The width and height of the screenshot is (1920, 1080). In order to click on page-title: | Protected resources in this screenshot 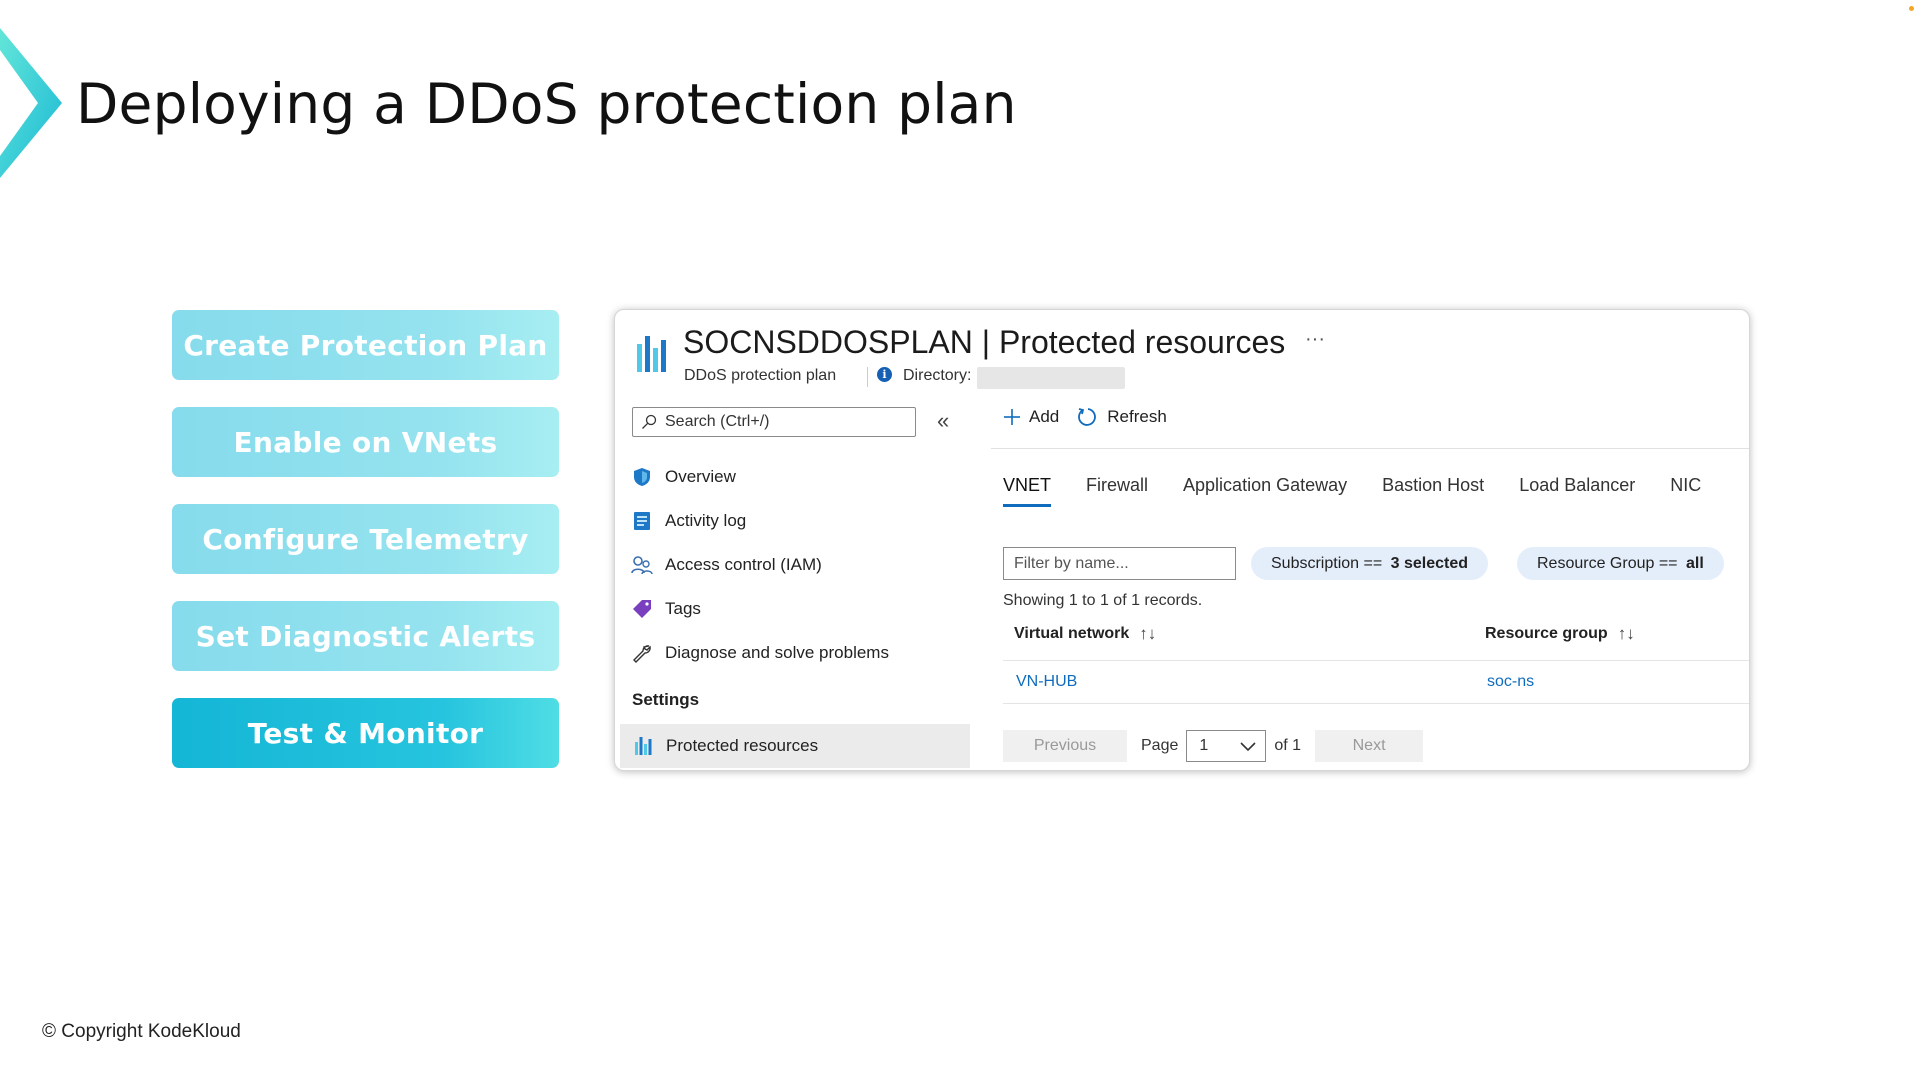, I will do `click(1133, 342)`.